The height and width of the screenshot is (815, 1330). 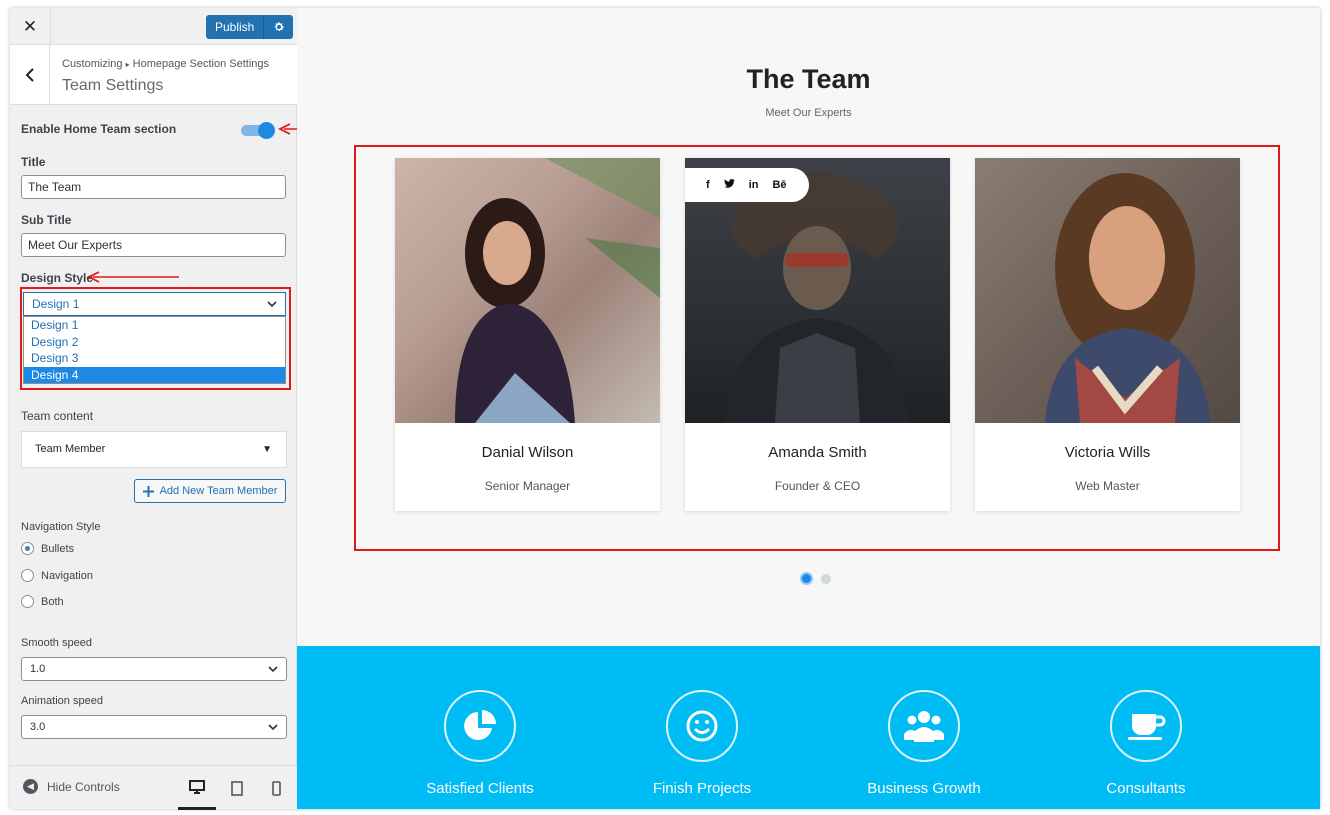 I want to click on enable-team-toggle, so click(x=258, y=130).